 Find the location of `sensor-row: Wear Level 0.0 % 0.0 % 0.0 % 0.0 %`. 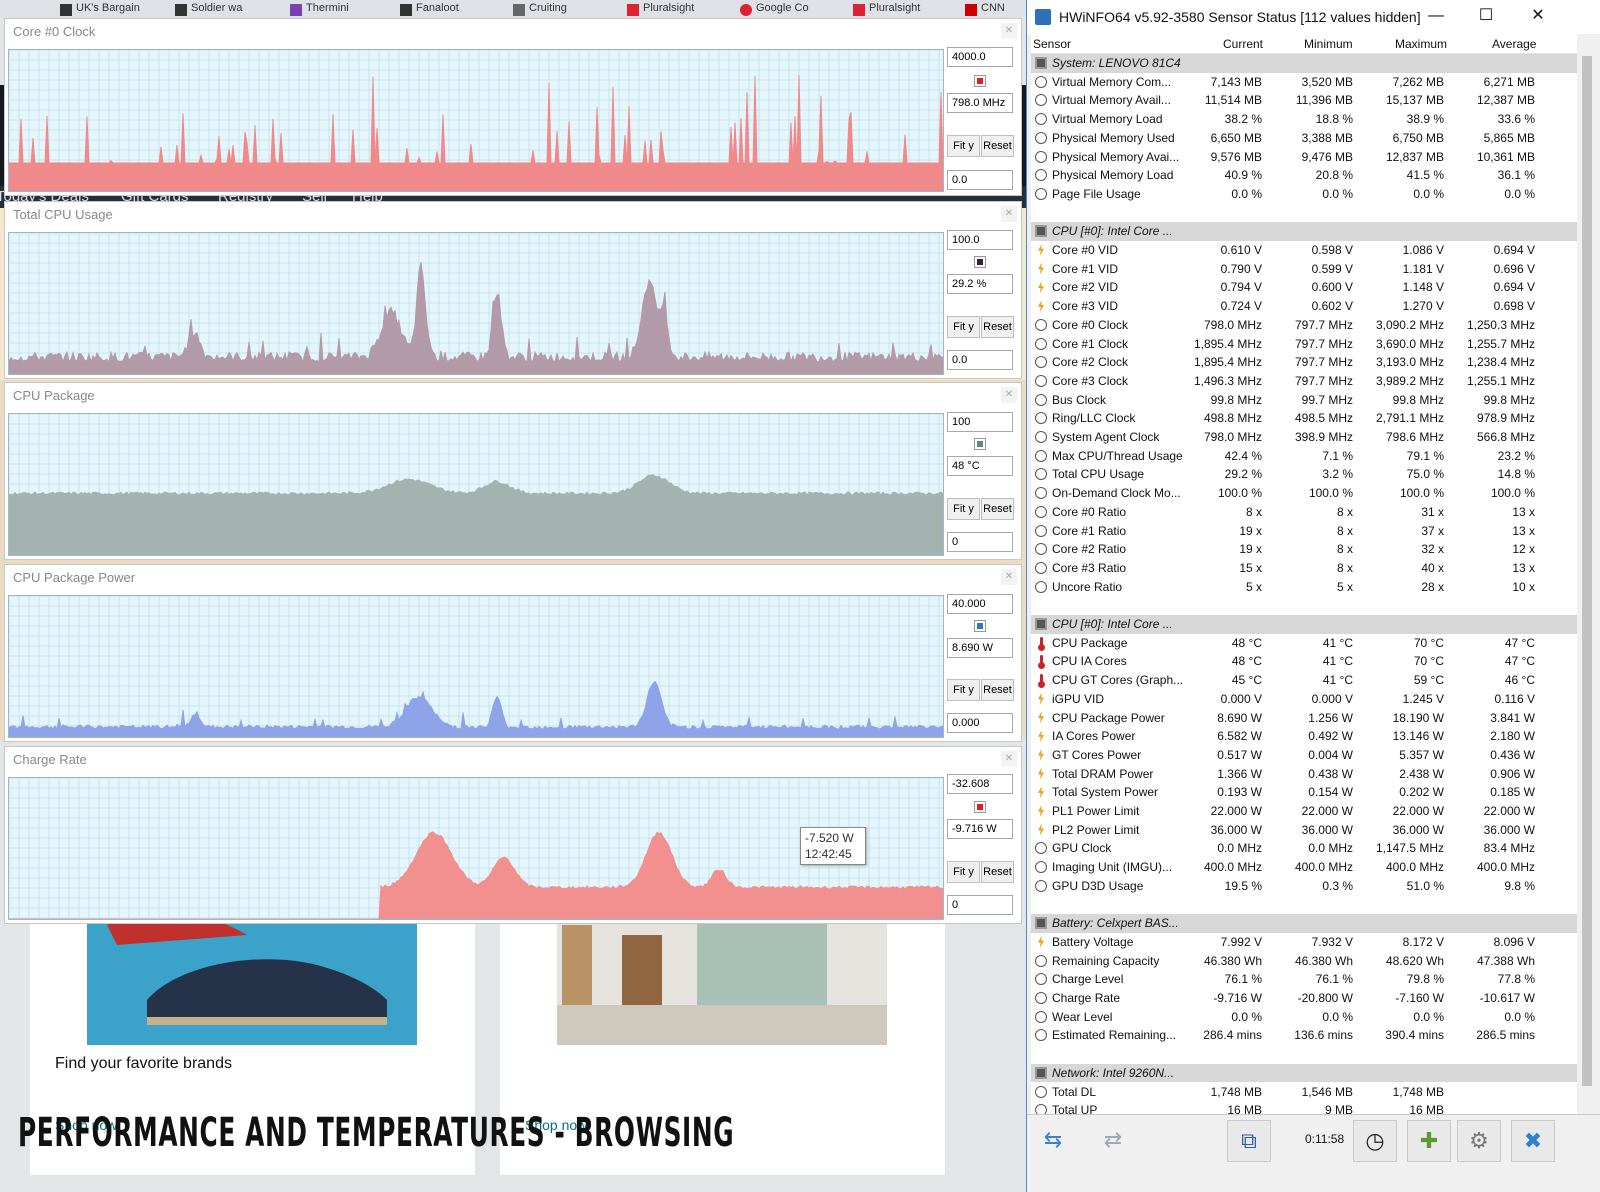

sensor-row: Wear Level 0.0 % 0.0 % 0.0 % 0.0 % is located at coordinates (1304, 1017).